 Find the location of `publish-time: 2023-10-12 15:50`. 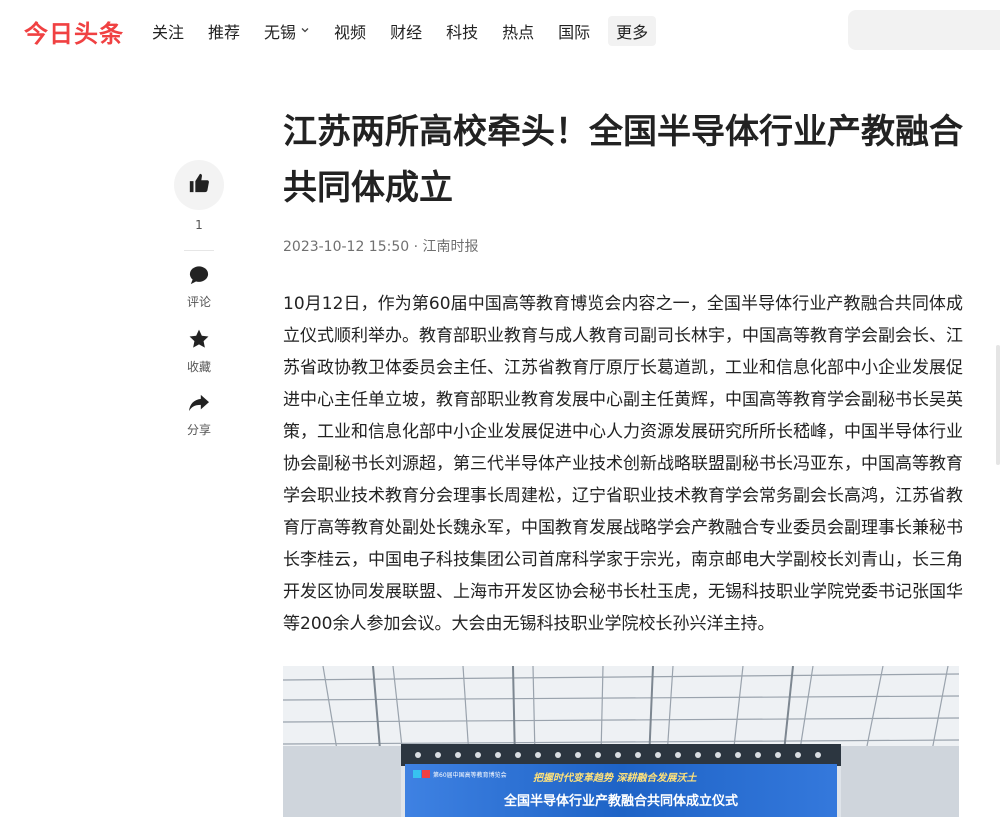

publish-time: 2023-10-12 15:50 is located at coordinates (346, 247).